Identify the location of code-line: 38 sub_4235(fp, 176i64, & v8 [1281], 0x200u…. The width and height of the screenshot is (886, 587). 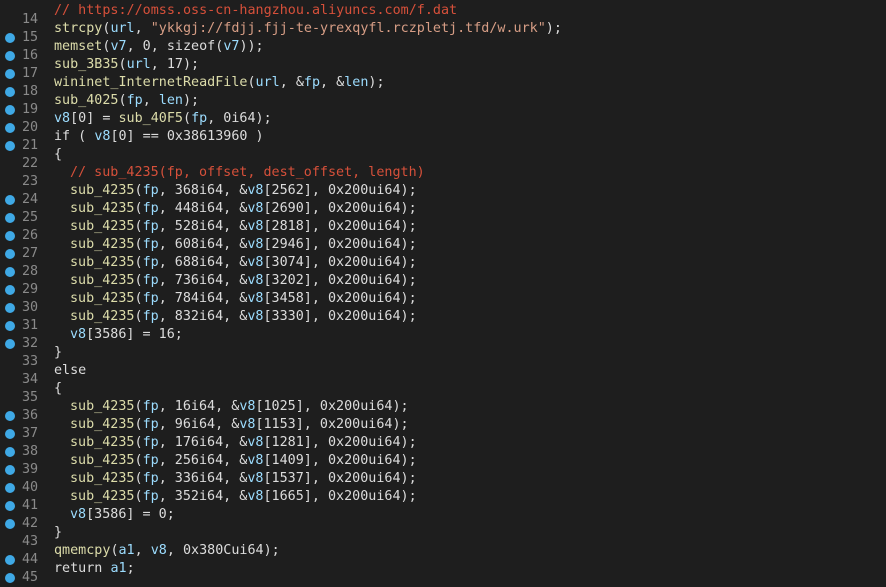
(443, 446).